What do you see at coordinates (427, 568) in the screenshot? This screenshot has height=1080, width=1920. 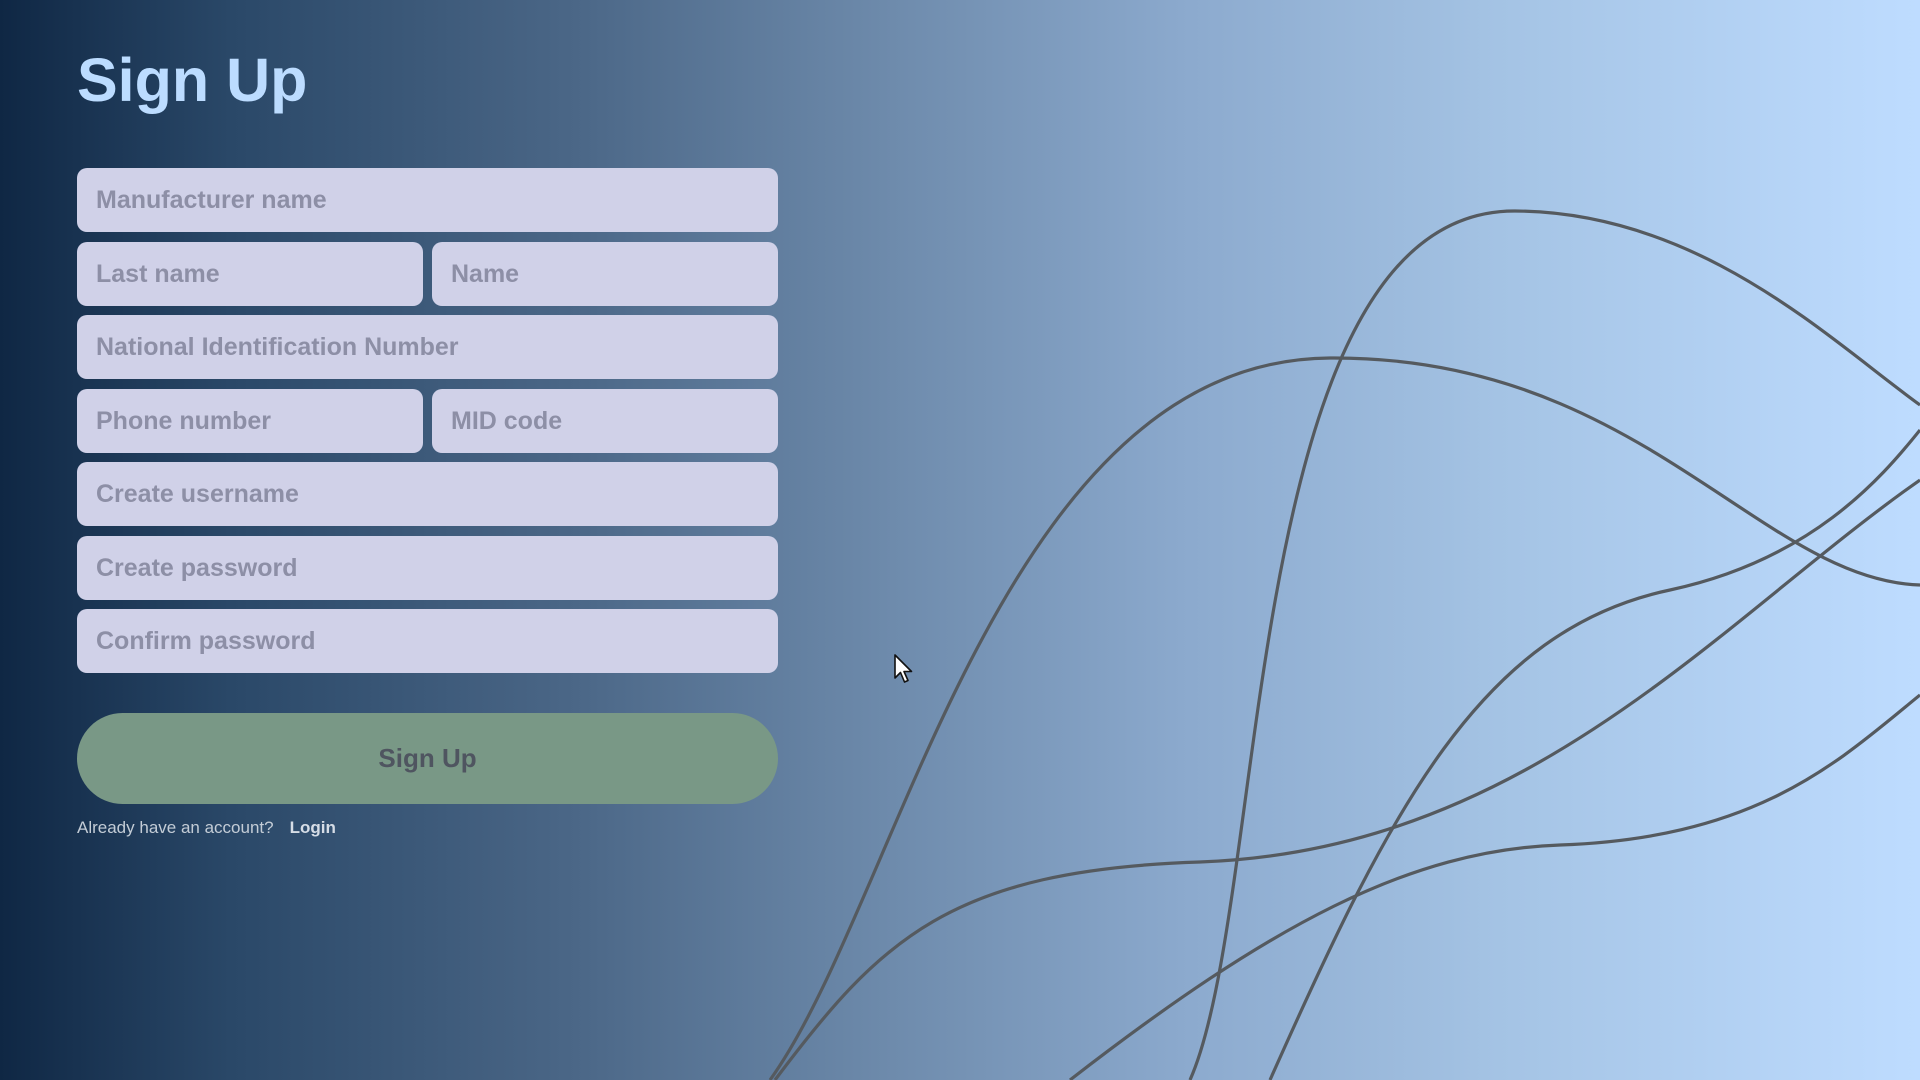 I see `password-input` at bounding box center [427, 568].